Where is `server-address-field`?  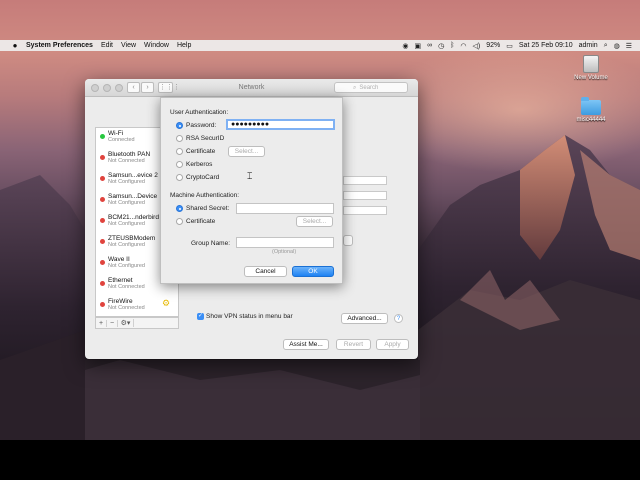 server-address-field is located at coordinates (365, 195).